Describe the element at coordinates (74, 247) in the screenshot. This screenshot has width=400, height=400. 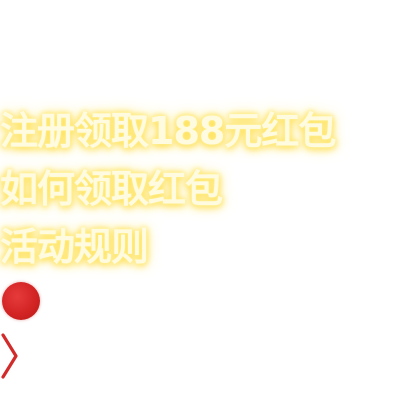
I see `activity-rules-link: 活动规则` at that location.